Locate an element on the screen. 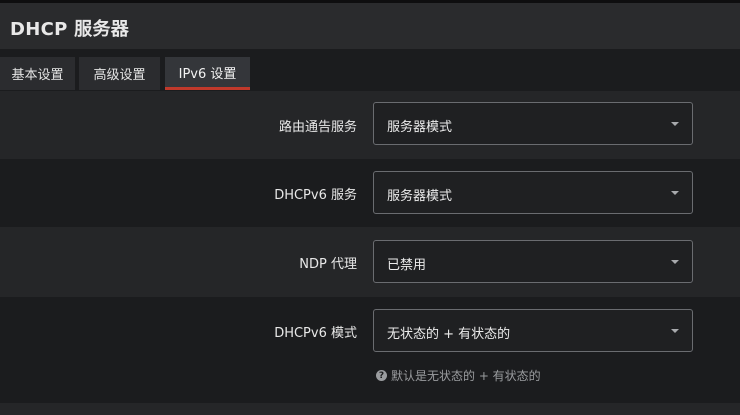 This screenshot has width=740, height=415. page-header: DHCP 服务器 is located at coordinates (370, 26).